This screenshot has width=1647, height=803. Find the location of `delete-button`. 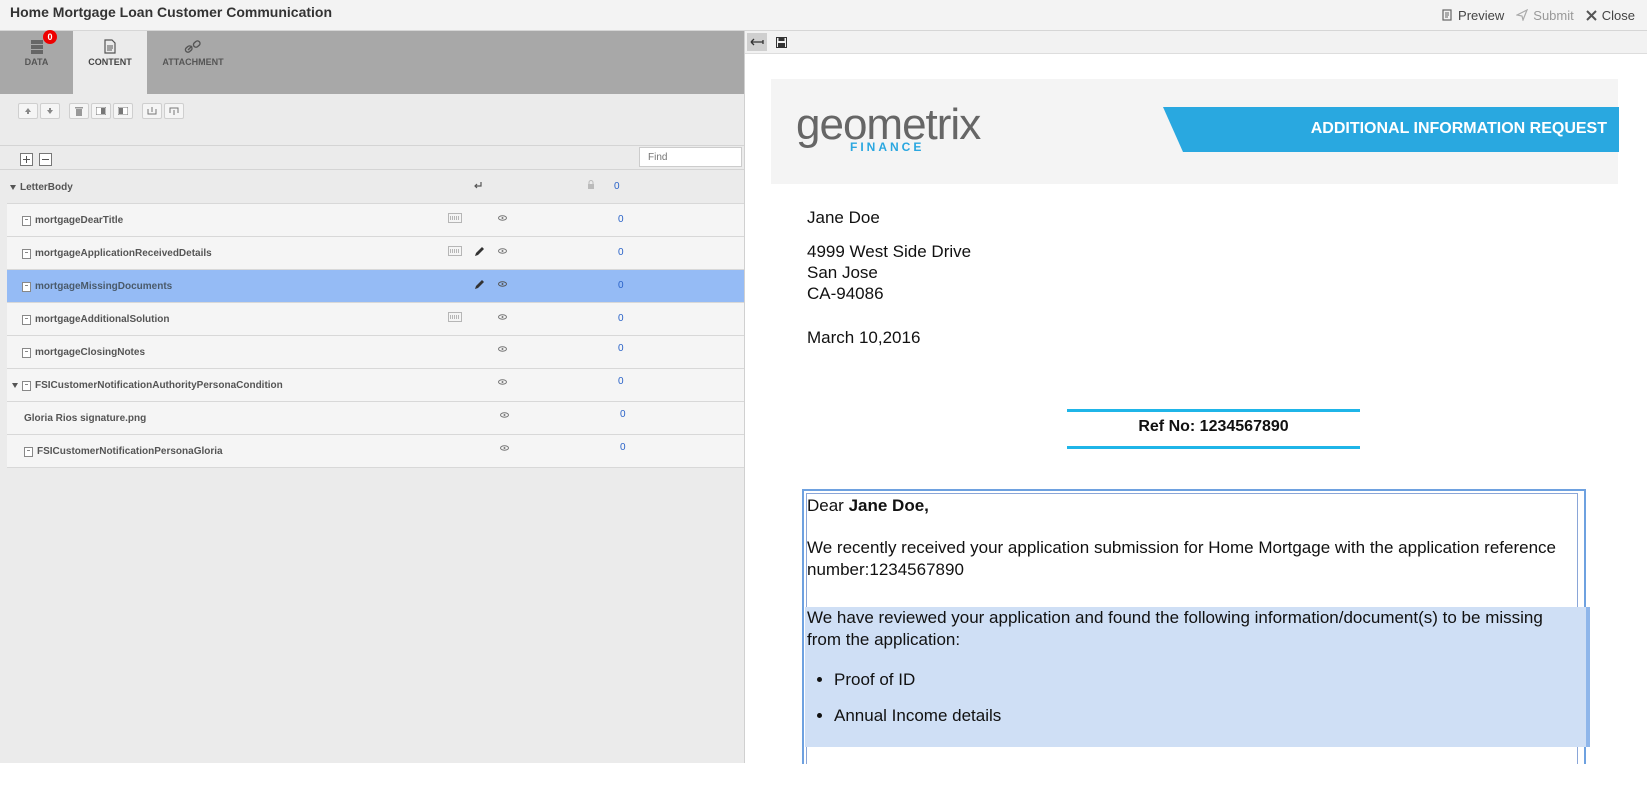

delete-button is located at coordinates (79, 111).